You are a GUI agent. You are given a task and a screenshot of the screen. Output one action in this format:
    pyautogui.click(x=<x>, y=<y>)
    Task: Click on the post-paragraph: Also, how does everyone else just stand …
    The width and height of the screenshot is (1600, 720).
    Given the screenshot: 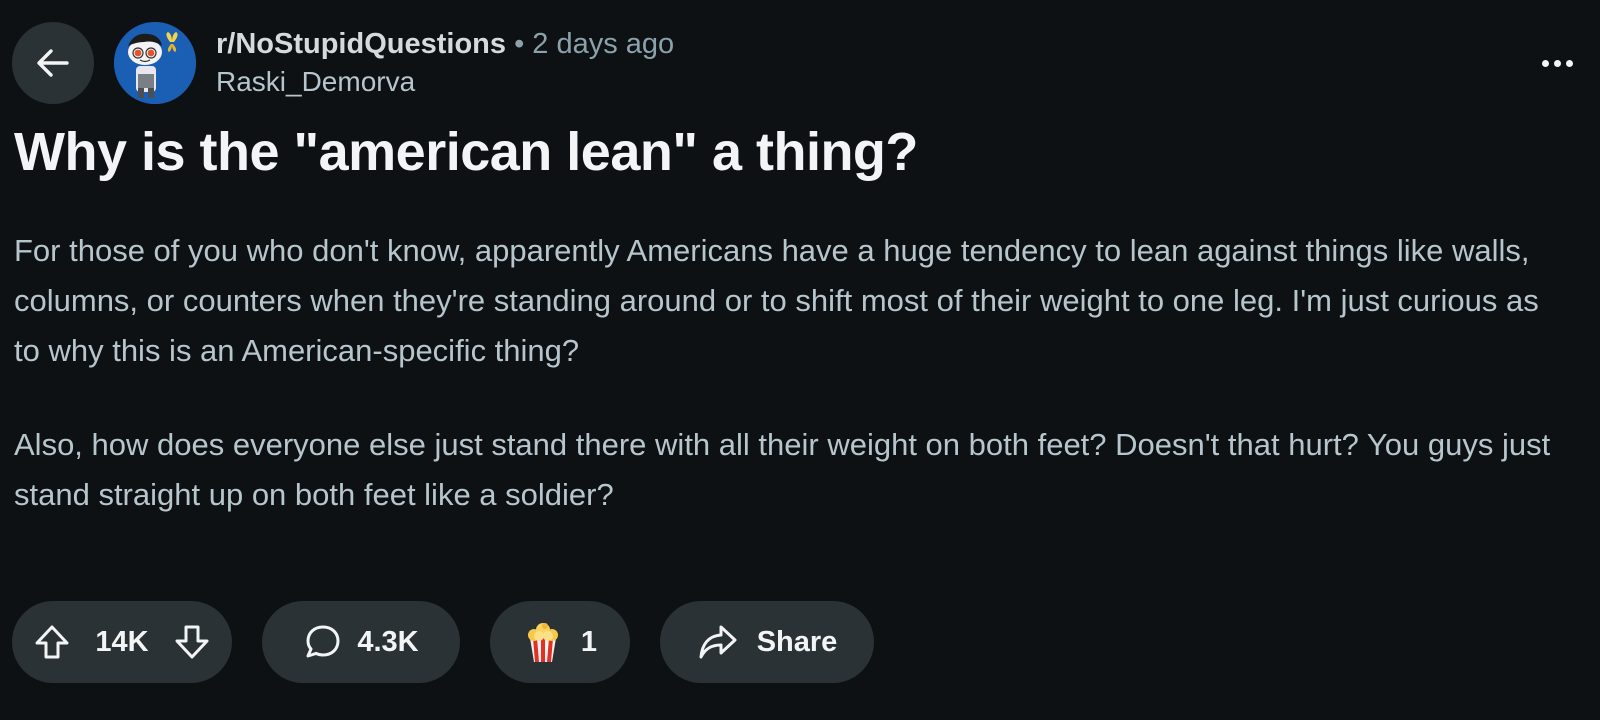 What is the action you would take?
    pyautogui.click(x=782, y=469)
    